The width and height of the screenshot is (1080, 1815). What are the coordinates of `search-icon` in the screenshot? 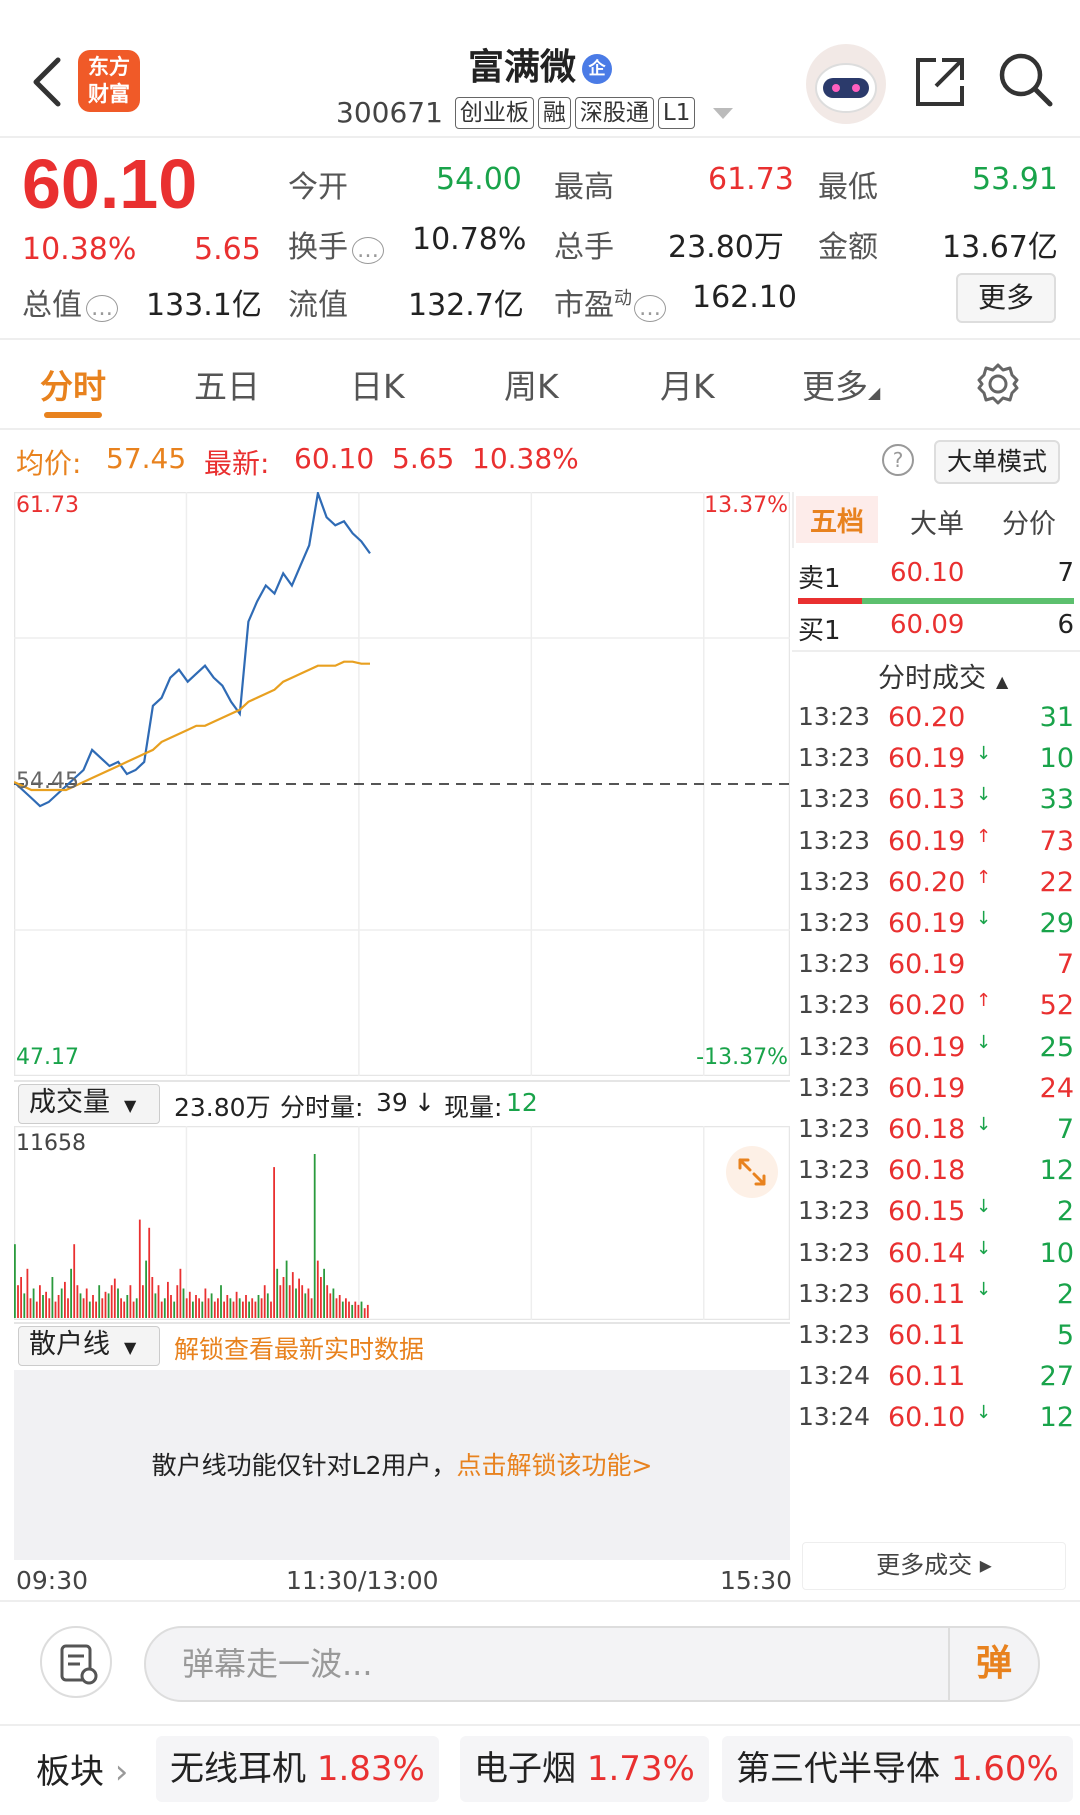 It's located at (1026, 80).